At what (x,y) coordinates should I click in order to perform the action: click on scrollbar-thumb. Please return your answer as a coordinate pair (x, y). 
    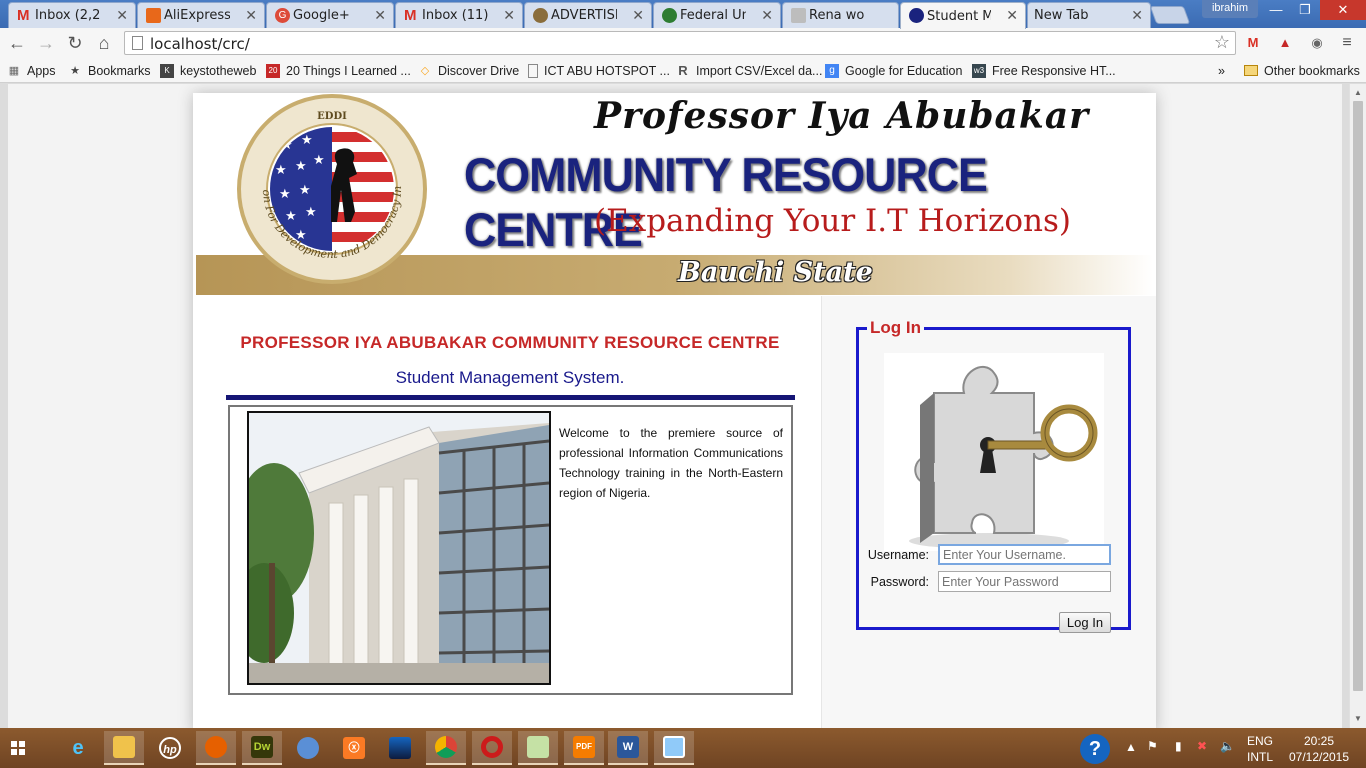
    Looking at the image, I should click on (1358, 396).